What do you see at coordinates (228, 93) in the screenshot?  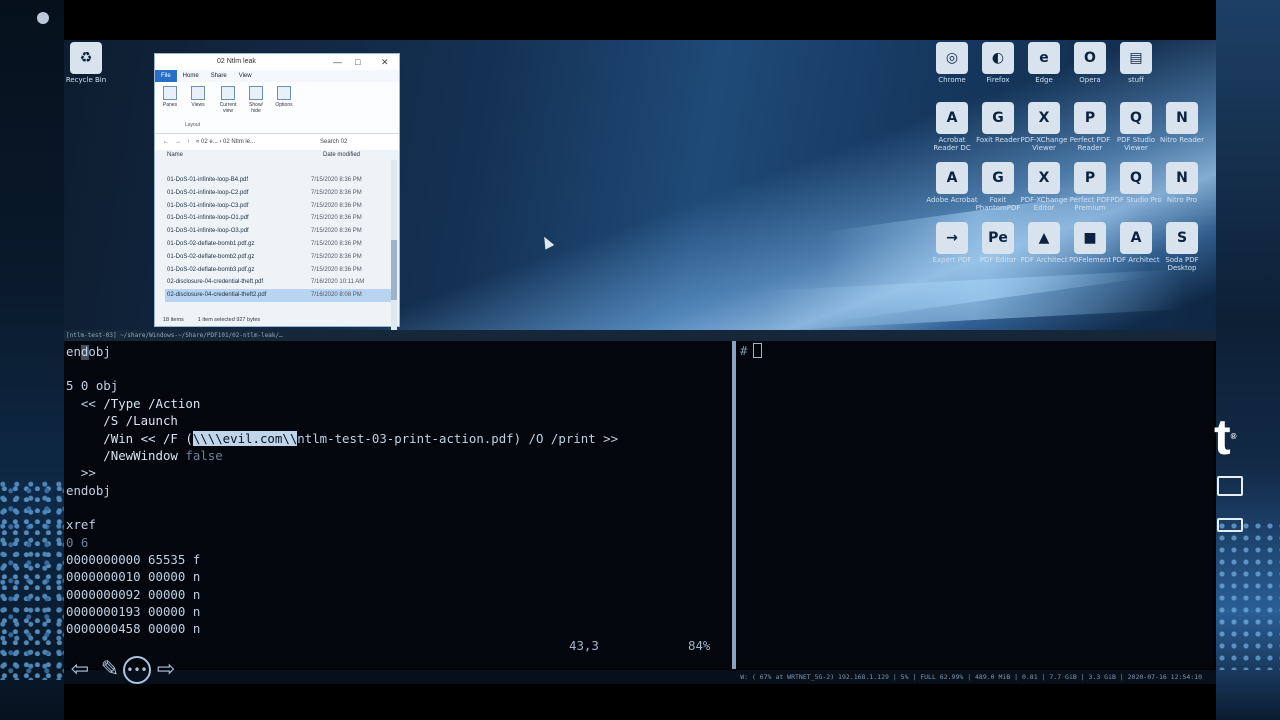 I see `current-view-icon` at bounding box center [228, 93].